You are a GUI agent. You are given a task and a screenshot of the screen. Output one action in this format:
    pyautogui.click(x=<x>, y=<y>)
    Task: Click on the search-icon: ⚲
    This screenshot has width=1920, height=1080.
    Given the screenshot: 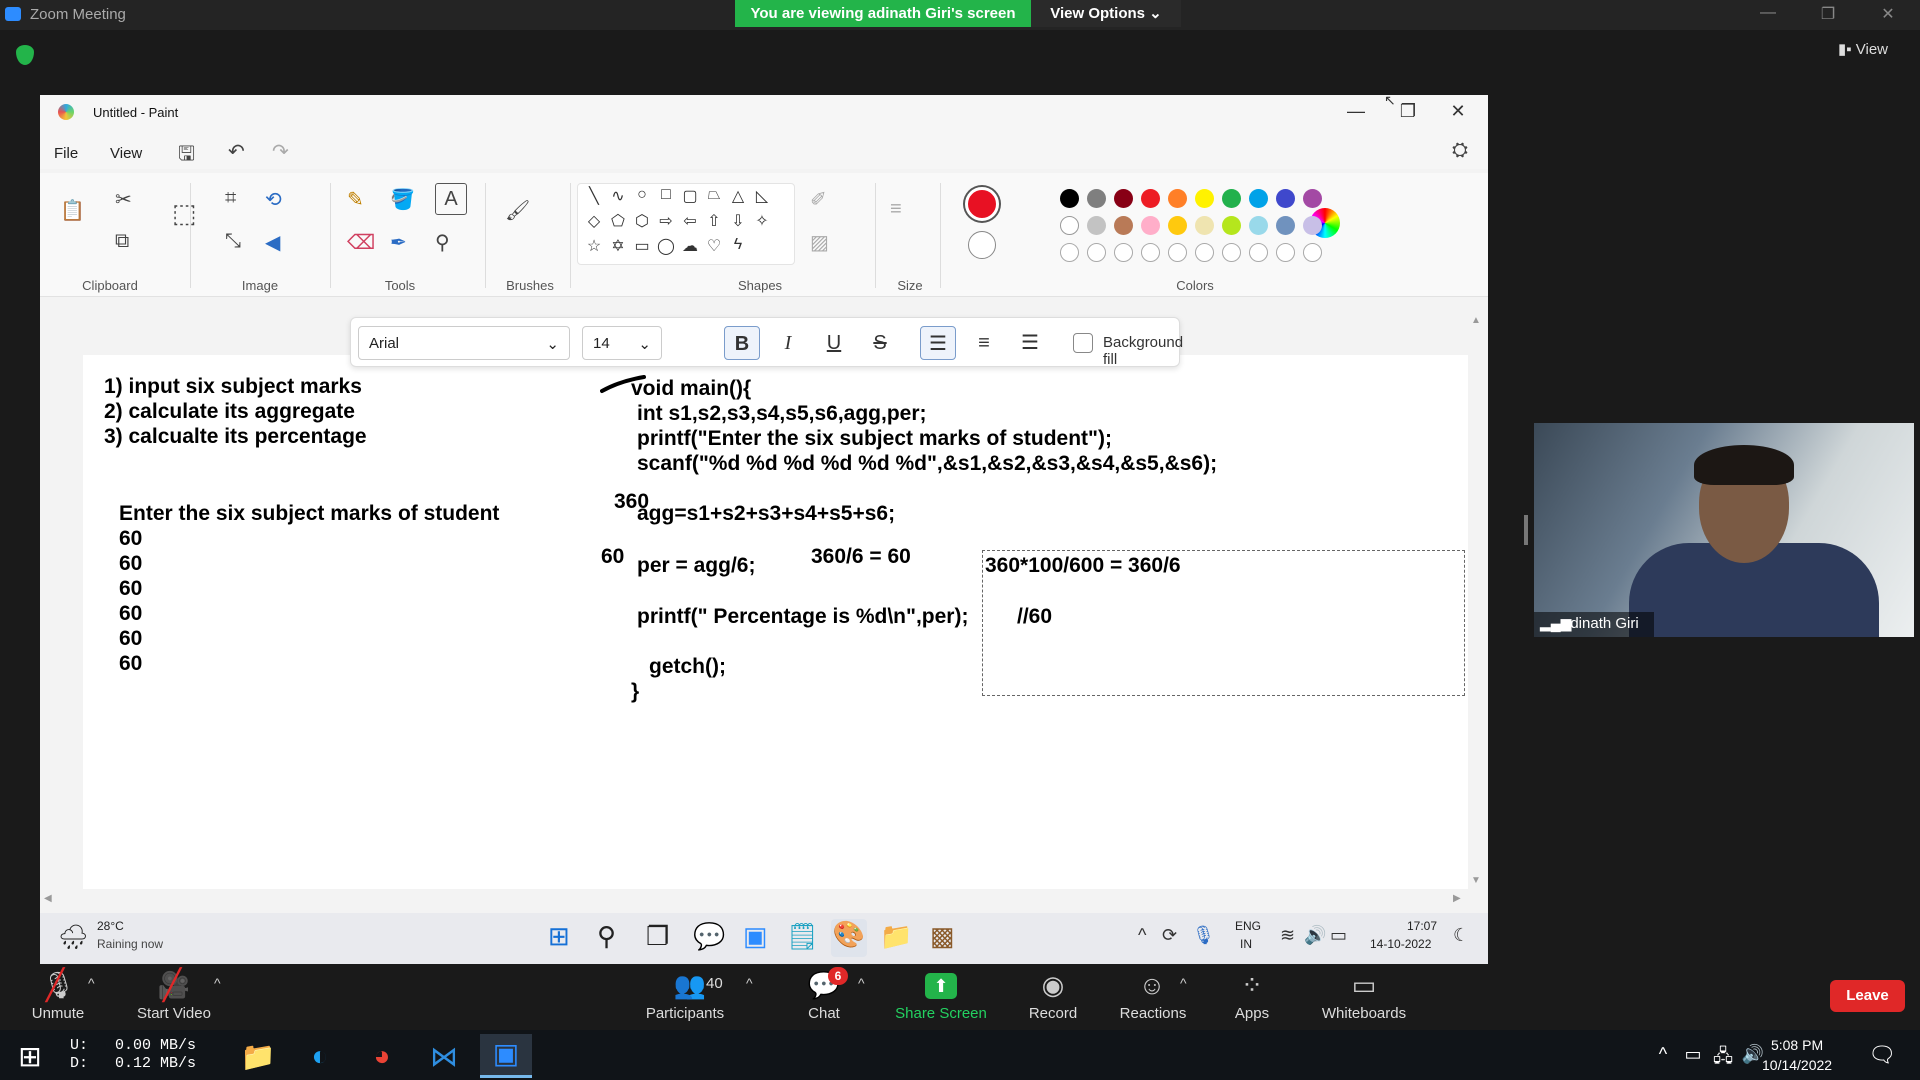 What is the action you would take?
    pyautogui.click(x=606, y=936)
    